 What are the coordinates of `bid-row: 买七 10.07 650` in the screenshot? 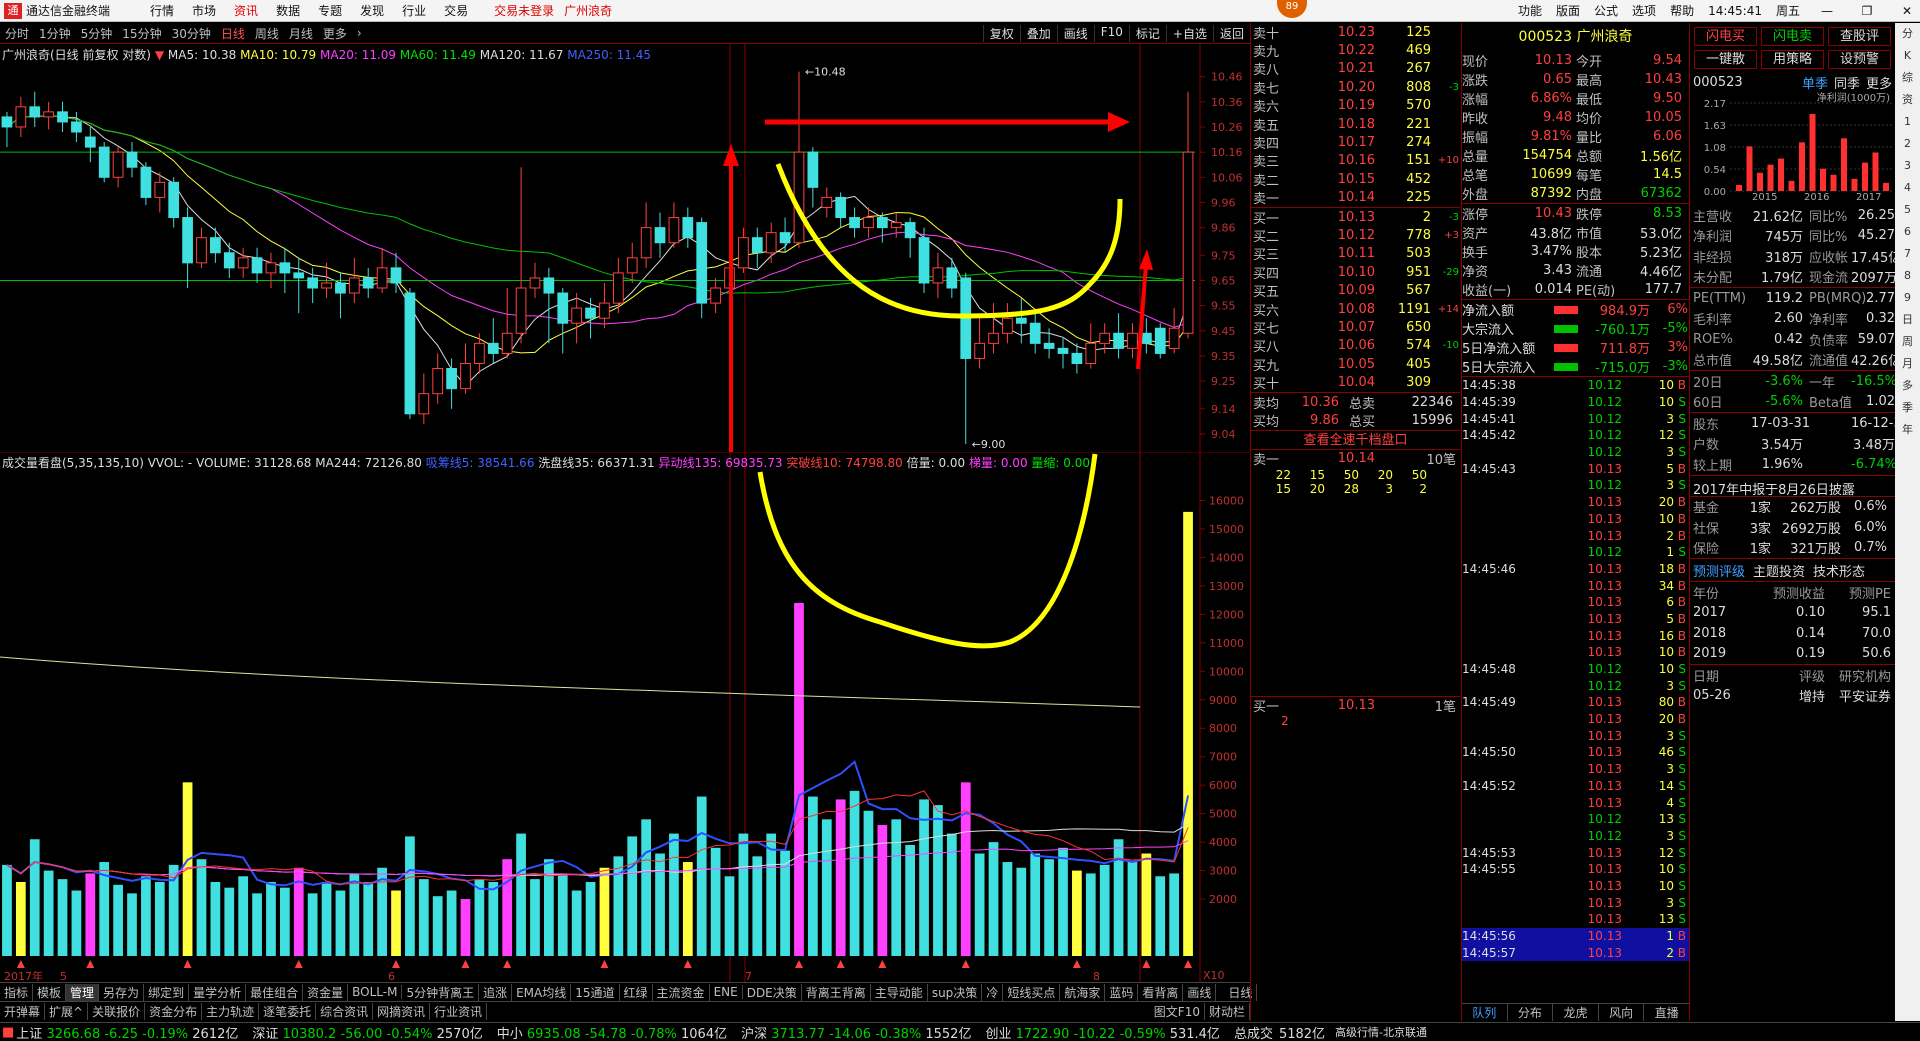 It's located at (1355, 327).